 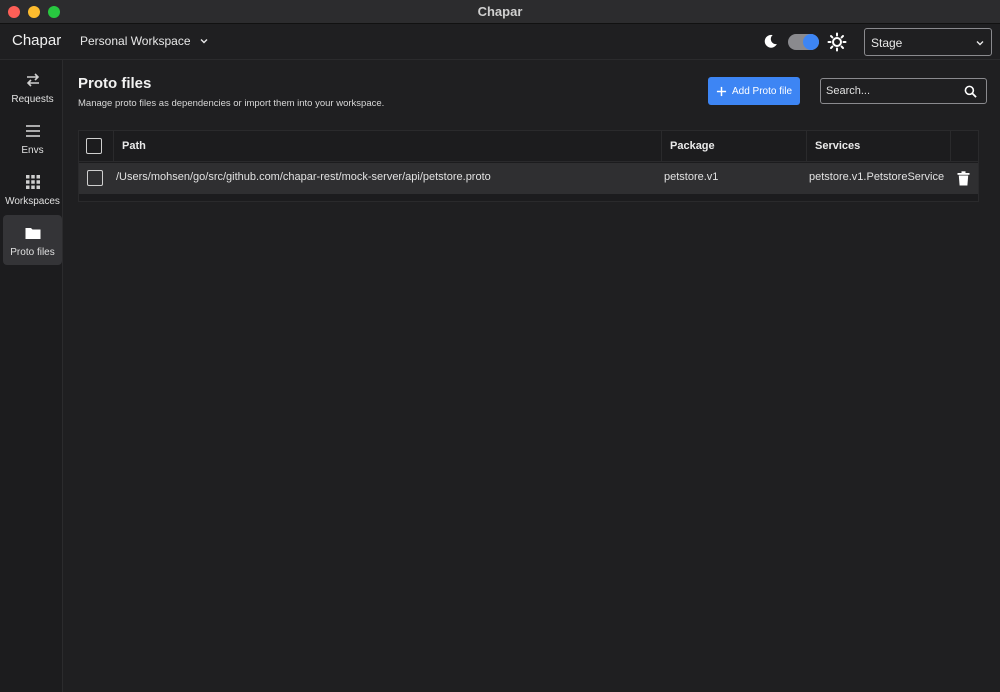 What do you see at coordinates (32, 240) in the screenshot?
I see `sidebar-item-proto-files: Proto files` at bounding box center [32, 240].